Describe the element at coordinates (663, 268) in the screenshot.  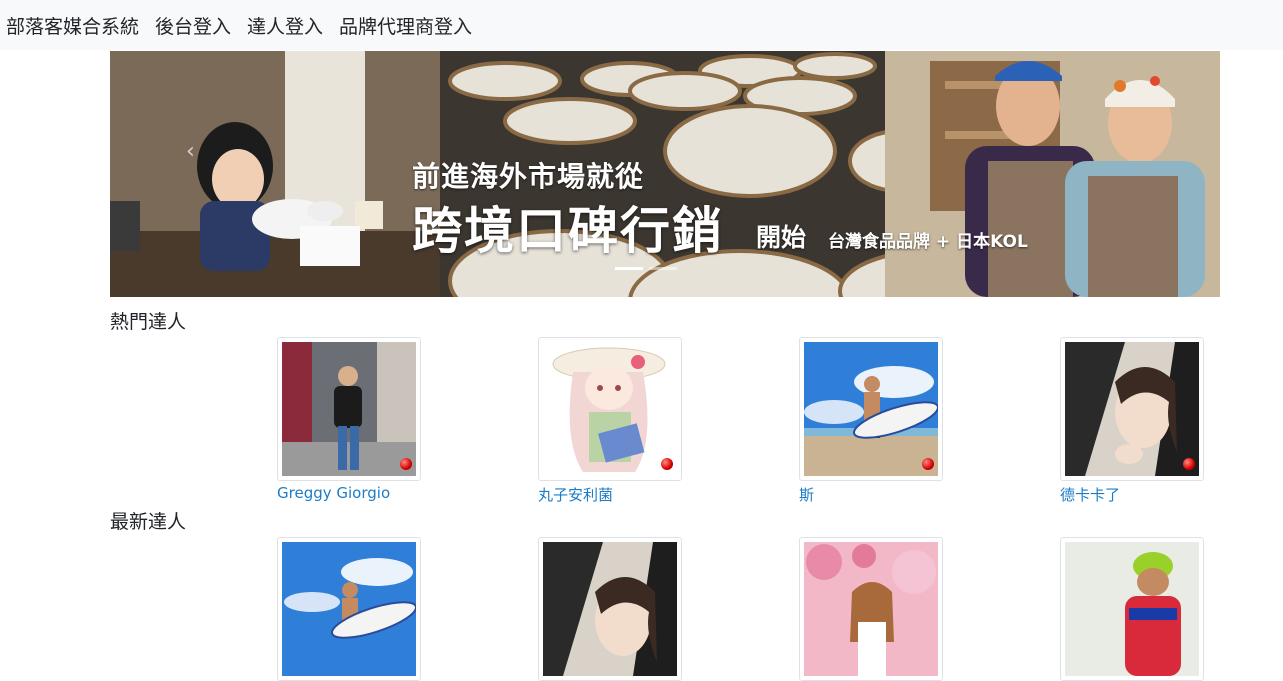
I see `carousel-indicator` at that location.